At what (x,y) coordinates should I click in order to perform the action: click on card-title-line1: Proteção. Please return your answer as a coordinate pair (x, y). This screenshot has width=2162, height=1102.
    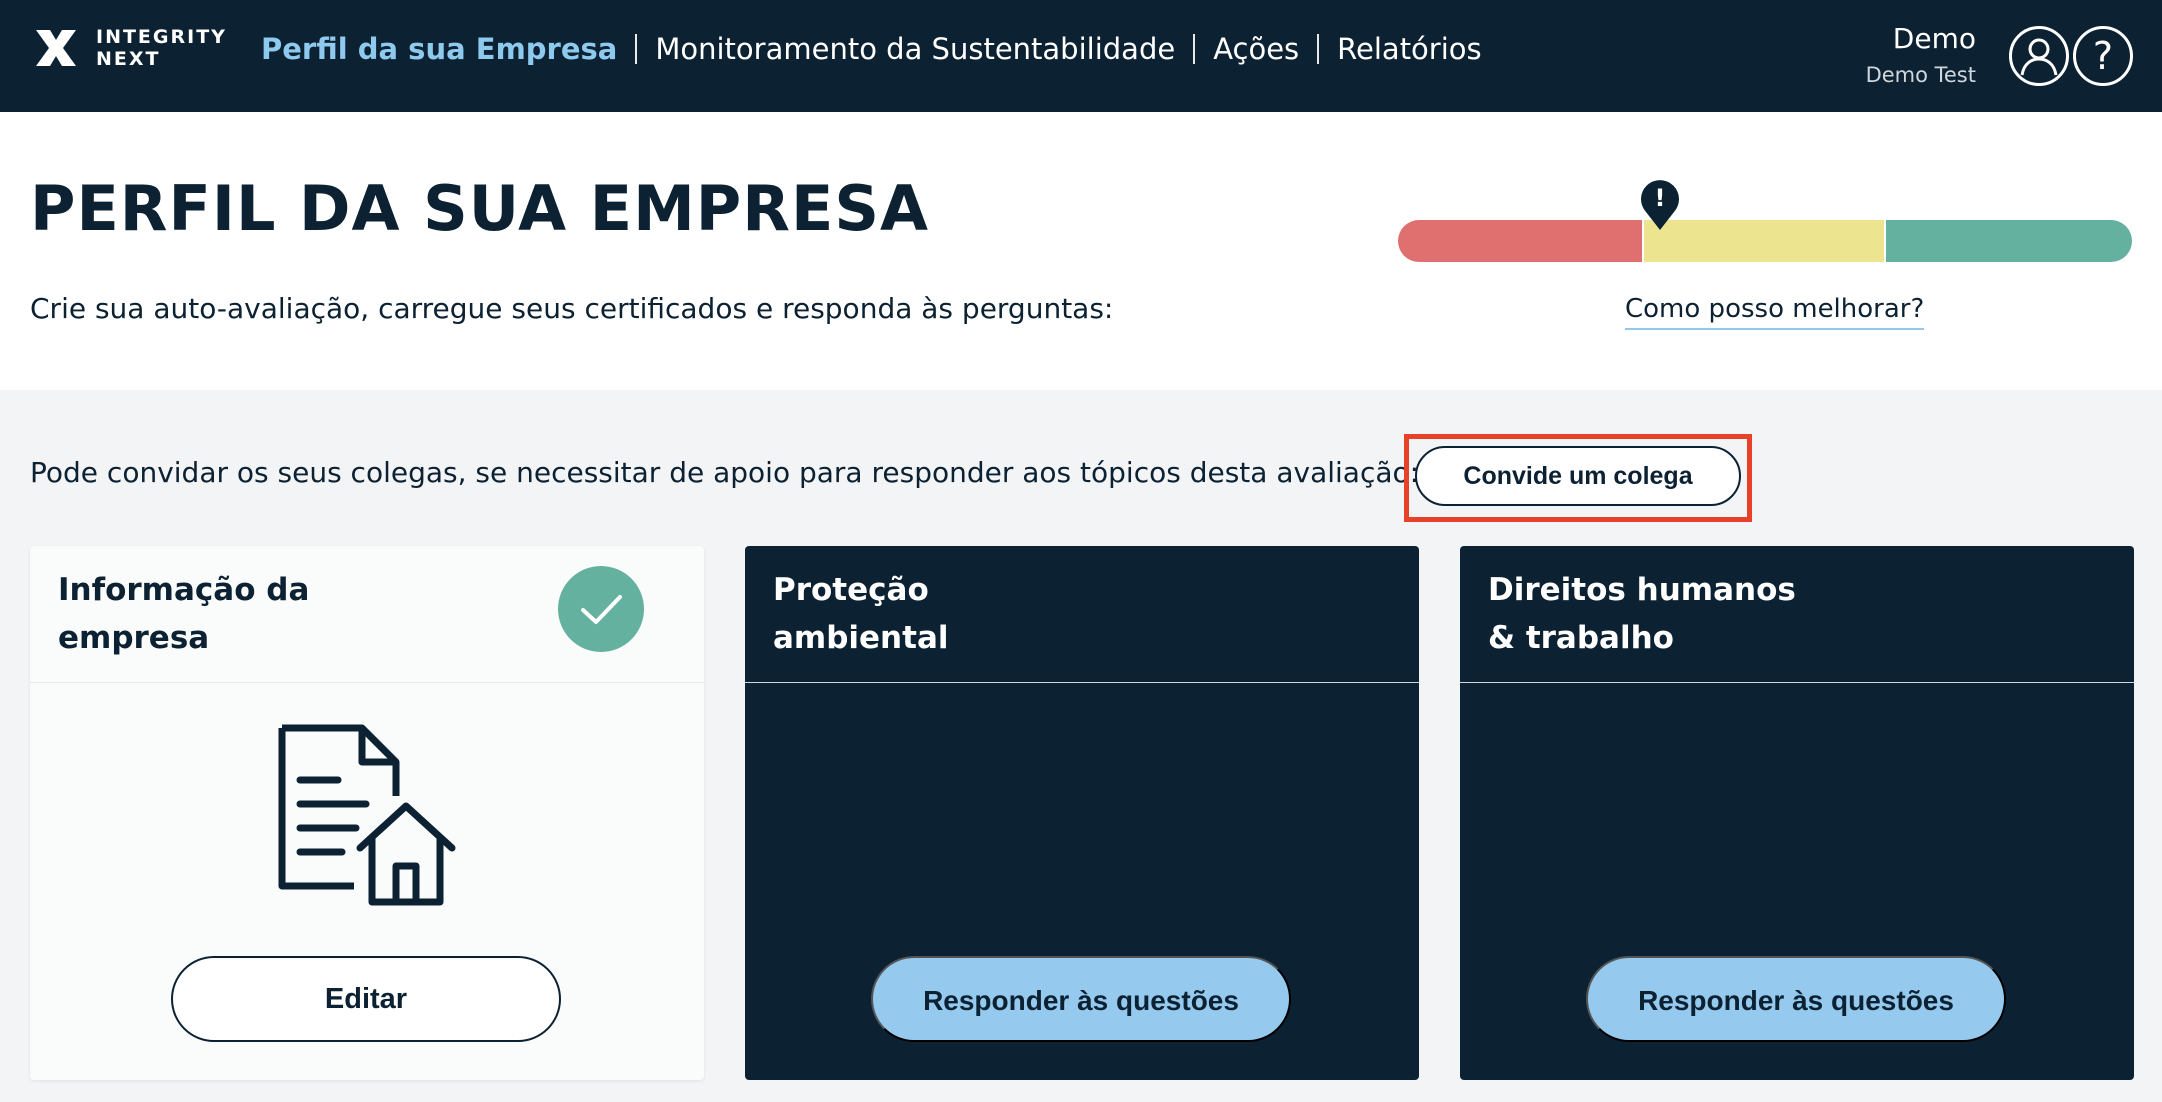
    Looking at the image, I should click on (851, 590).